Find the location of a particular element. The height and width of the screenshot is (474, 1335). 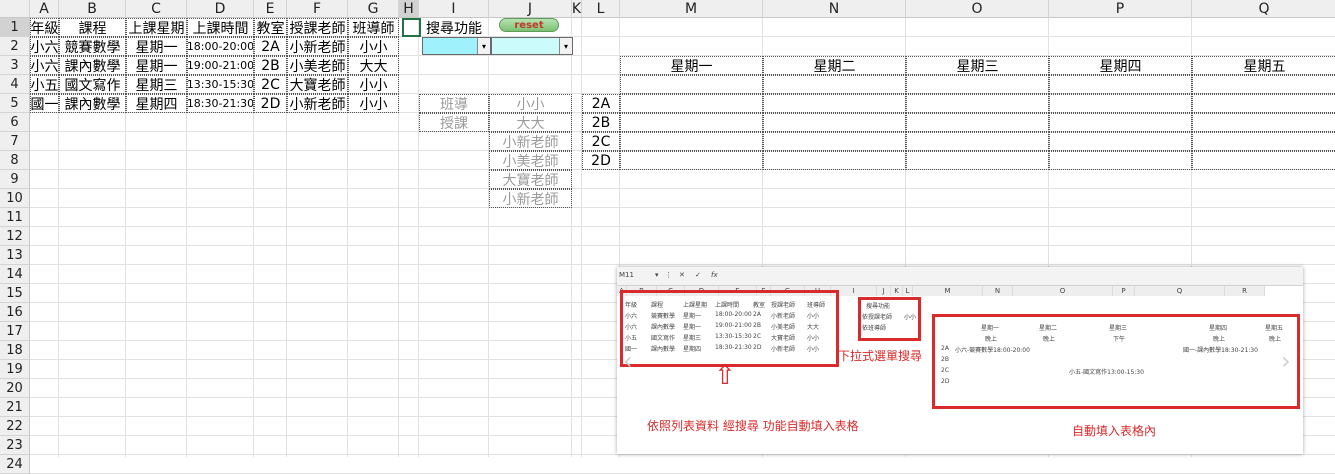

column-header-a: A is located at coordinates (44, 9).